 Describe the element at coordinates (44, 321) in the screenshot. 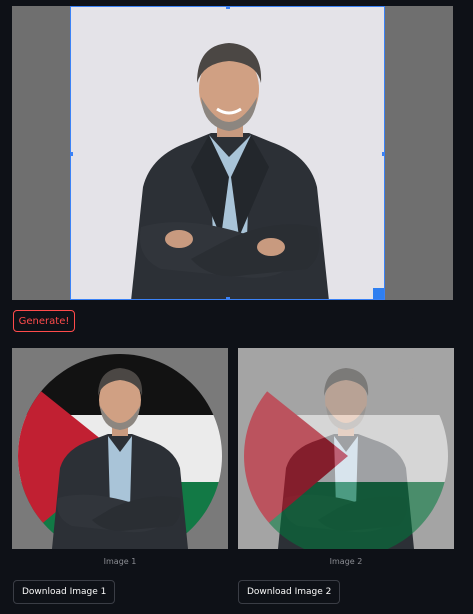

I see `generate-button: Generate!` at that location.